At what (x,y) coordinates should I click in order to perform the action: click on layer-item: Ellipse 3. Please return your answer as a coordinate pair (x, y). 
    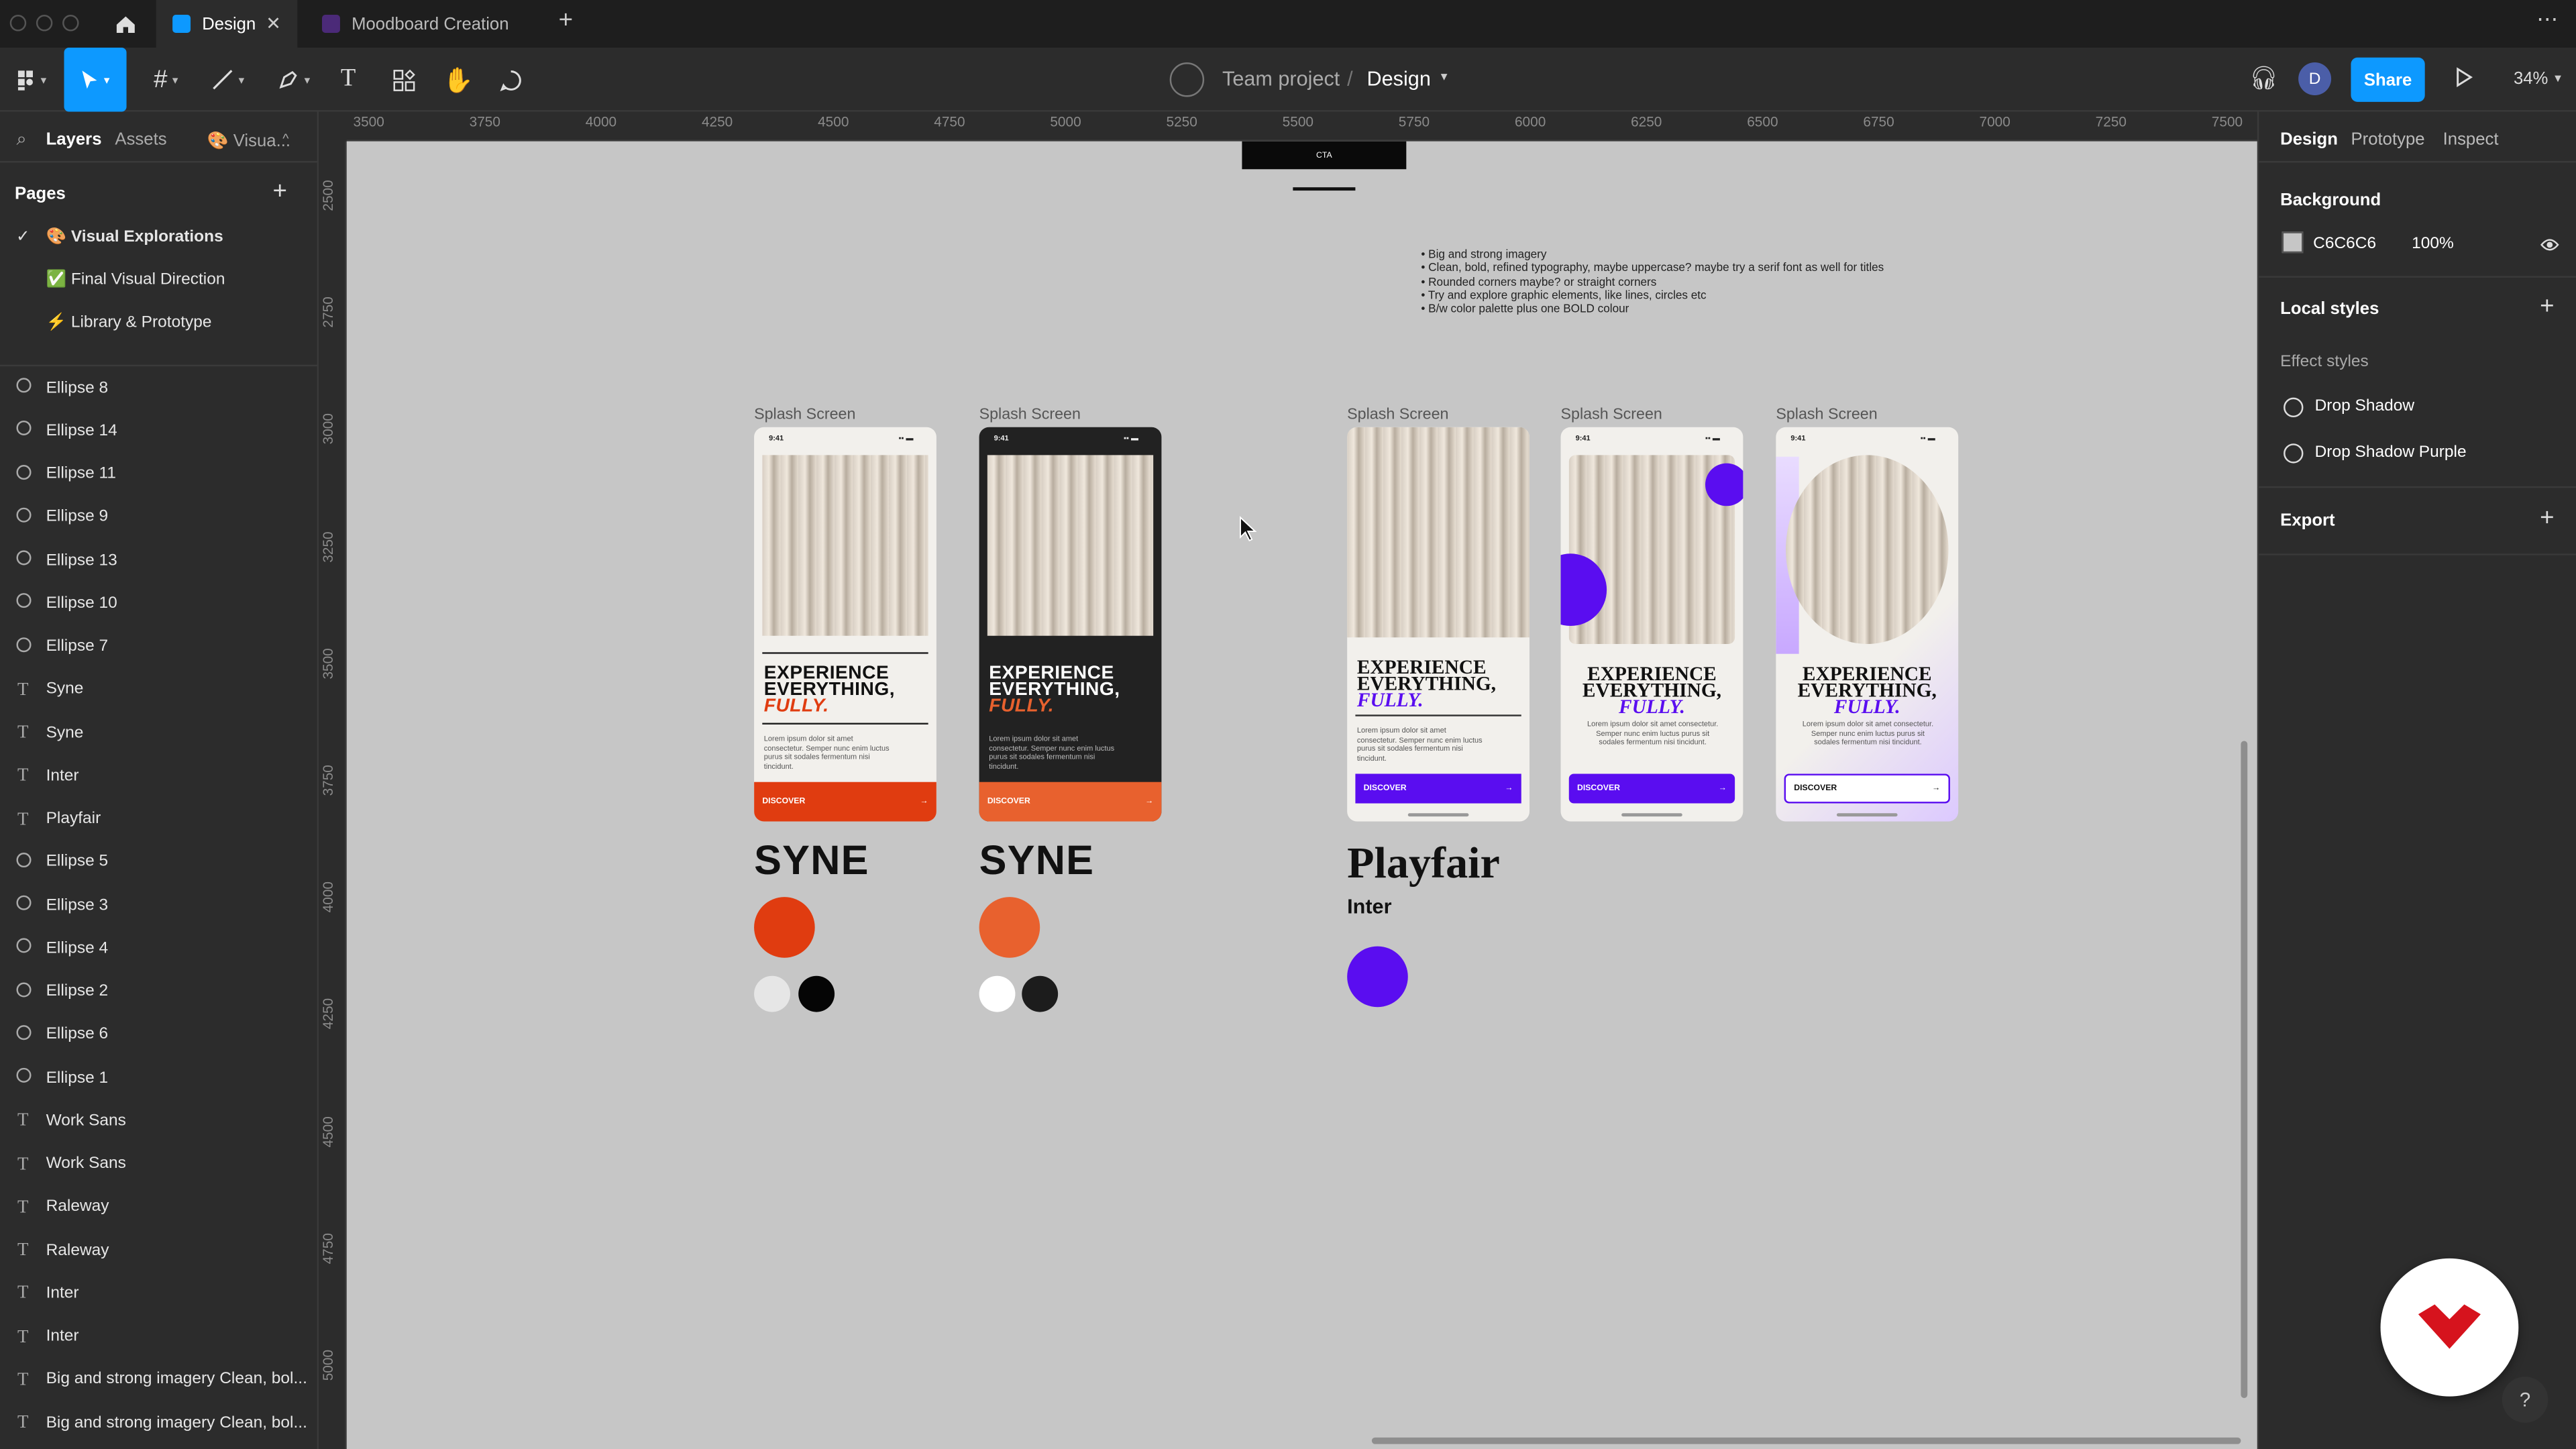
    Looking at the image, I should click on (159, 905).